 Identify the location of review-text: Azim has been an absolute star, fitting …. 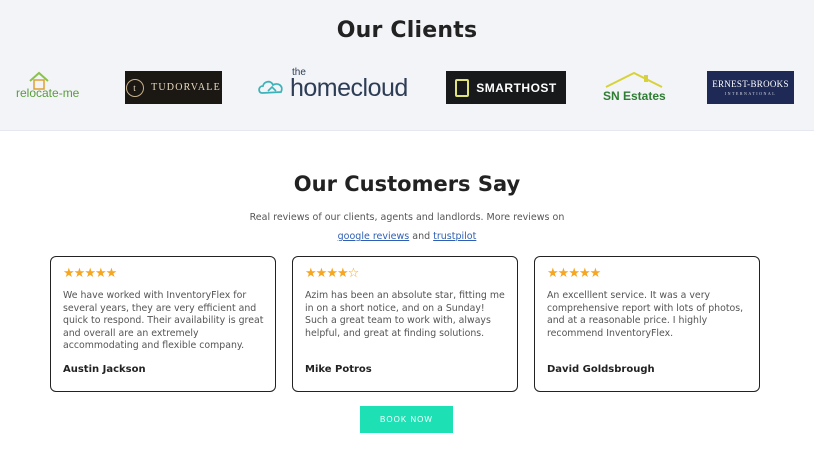
(405, 314).